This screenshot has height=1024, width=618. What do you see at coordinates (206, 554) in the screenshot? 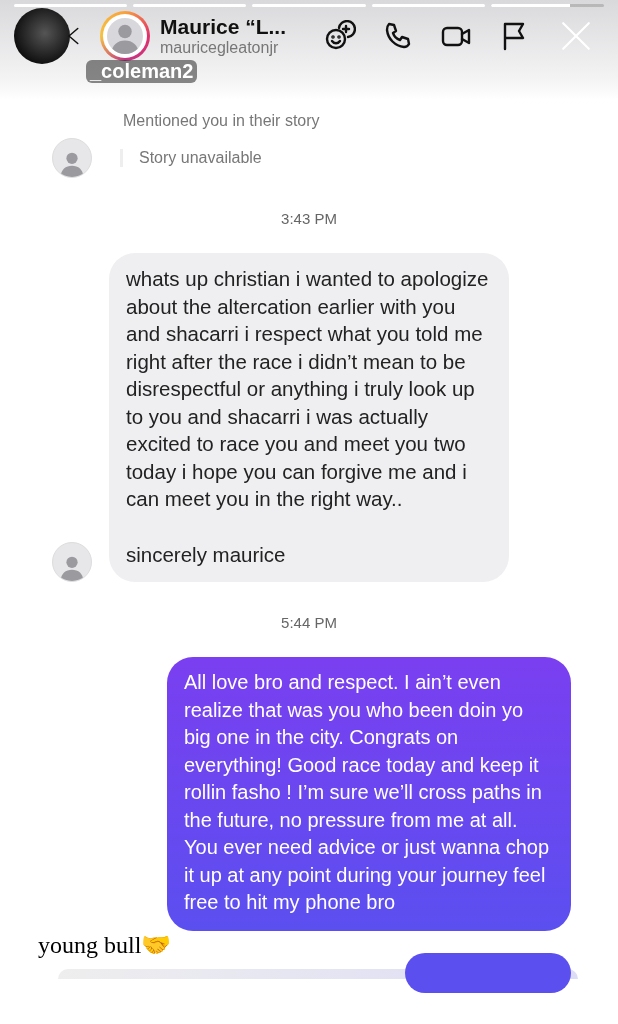
I see `message-text: sincerely maurice` at bounding box center [206, 554].